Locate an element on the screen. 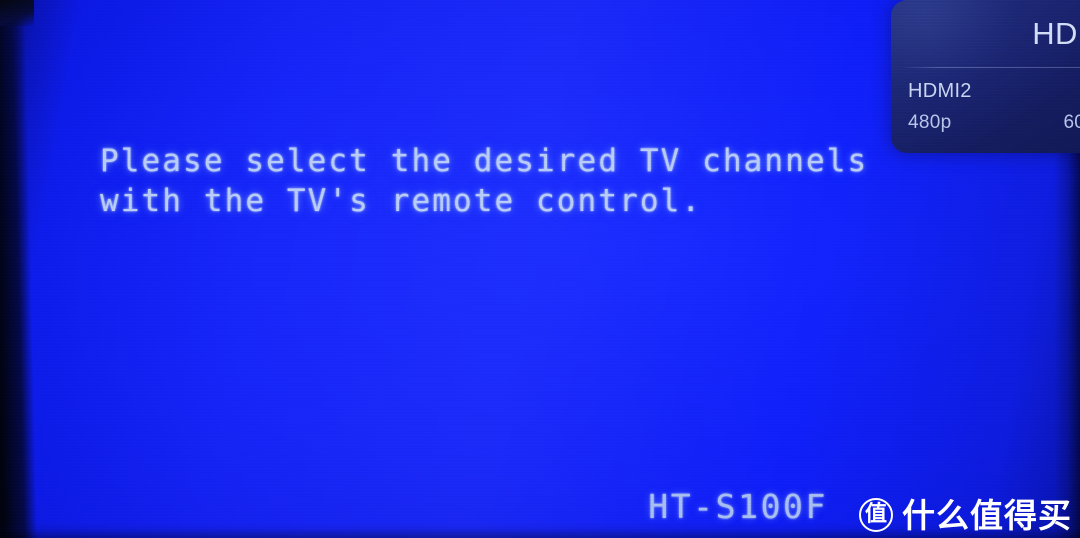  info-panel-specs-row: 480p 60Hz is located at coordinates (994, 123).